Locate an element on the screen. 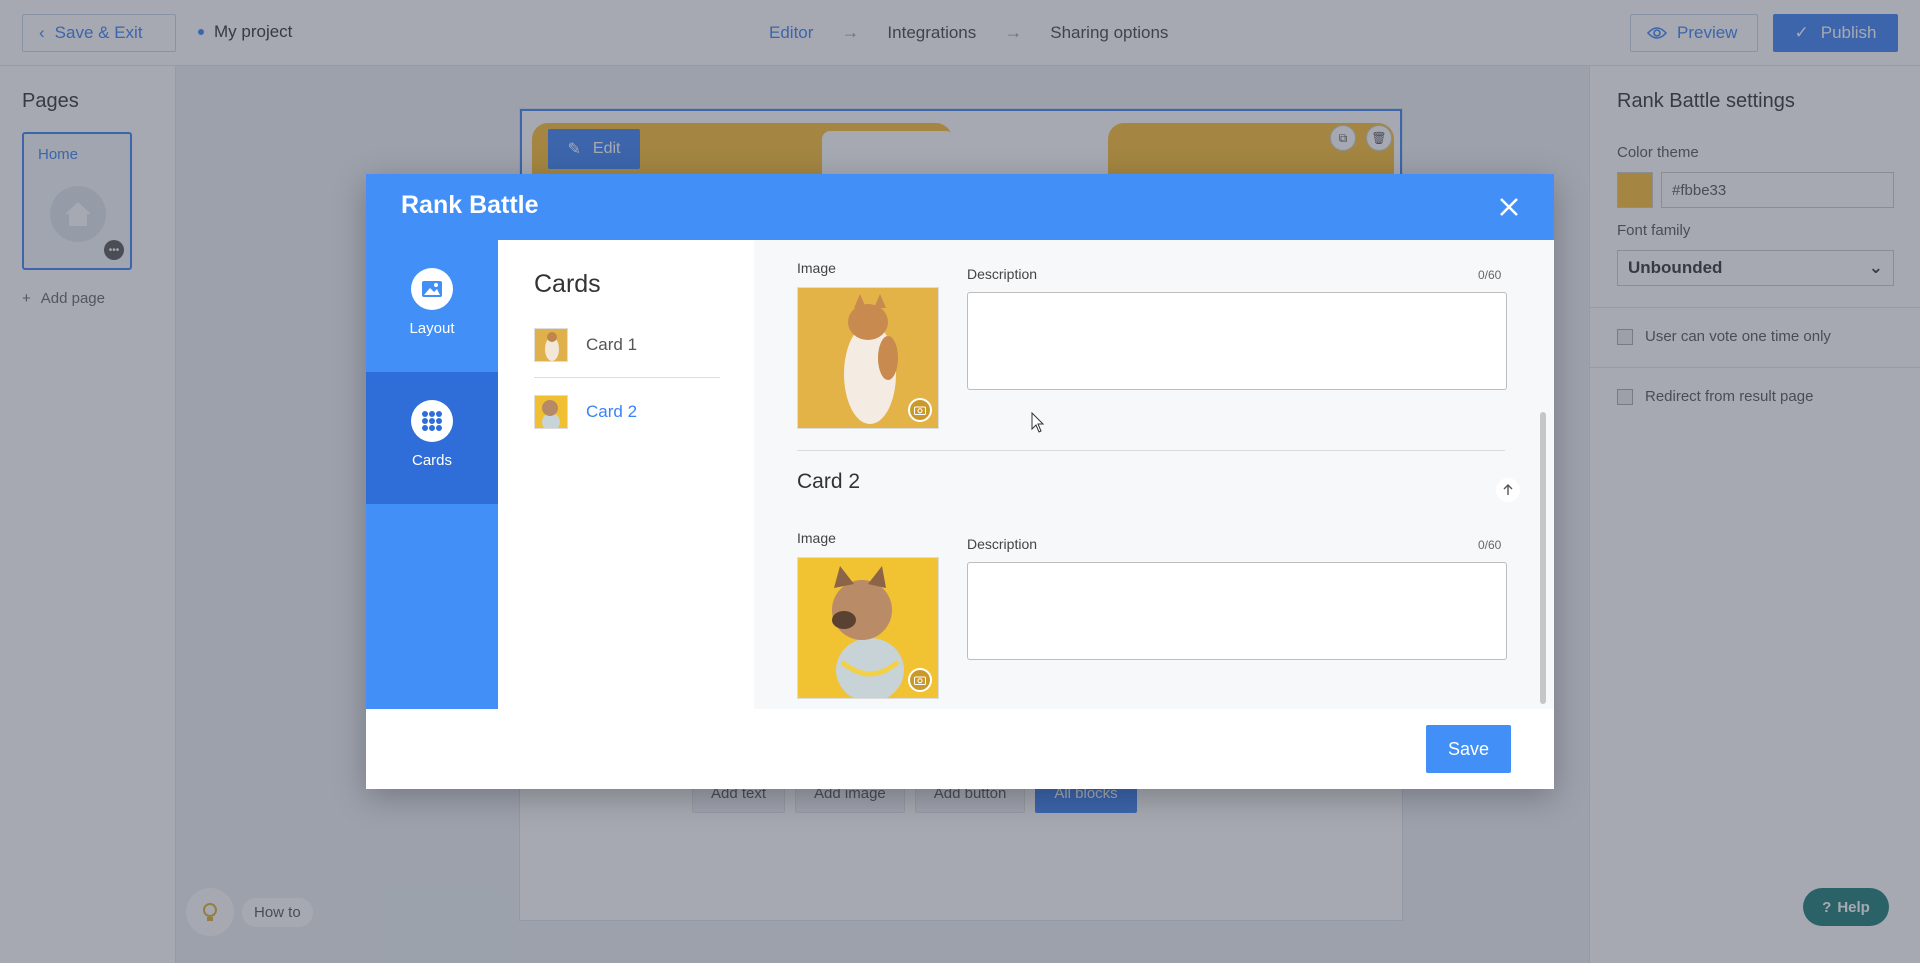 The width and height of the screenshot is (1920, 963). modal-sidebar: Layout Cards is located at coordinates (432, 474).